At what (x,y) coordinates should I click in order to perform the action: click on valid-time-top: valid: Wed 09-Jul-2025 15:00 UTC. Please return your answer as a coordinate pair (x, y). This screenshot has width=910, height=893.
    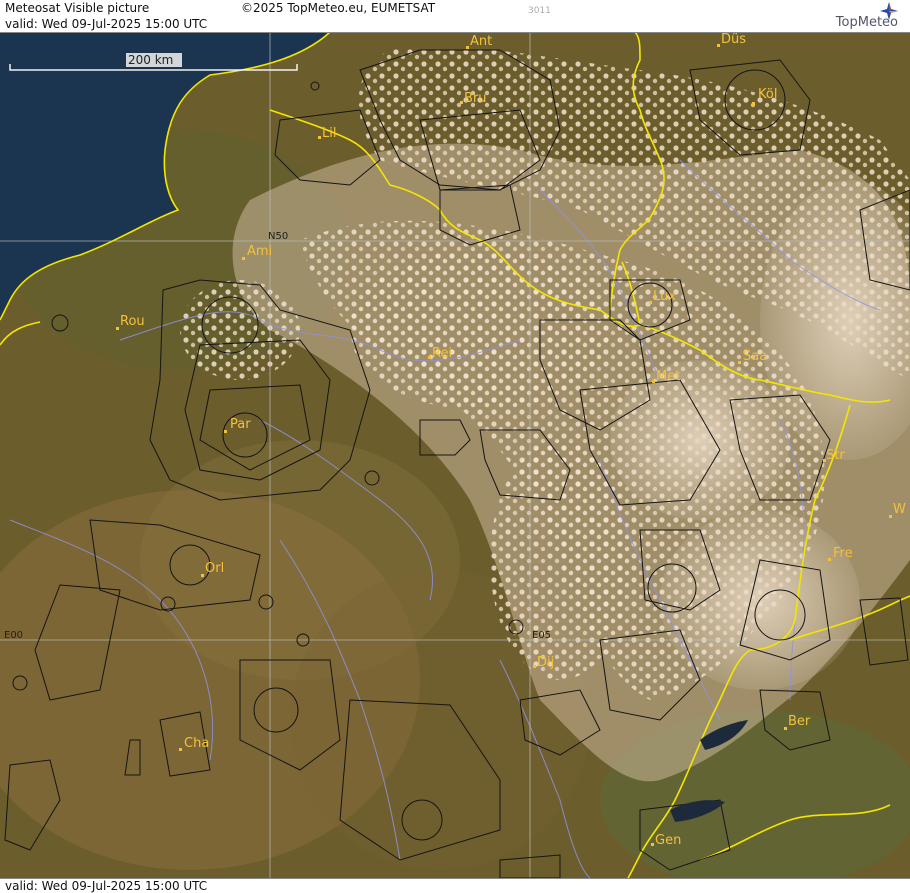
    Looking at the image, I should click on (106, 24).